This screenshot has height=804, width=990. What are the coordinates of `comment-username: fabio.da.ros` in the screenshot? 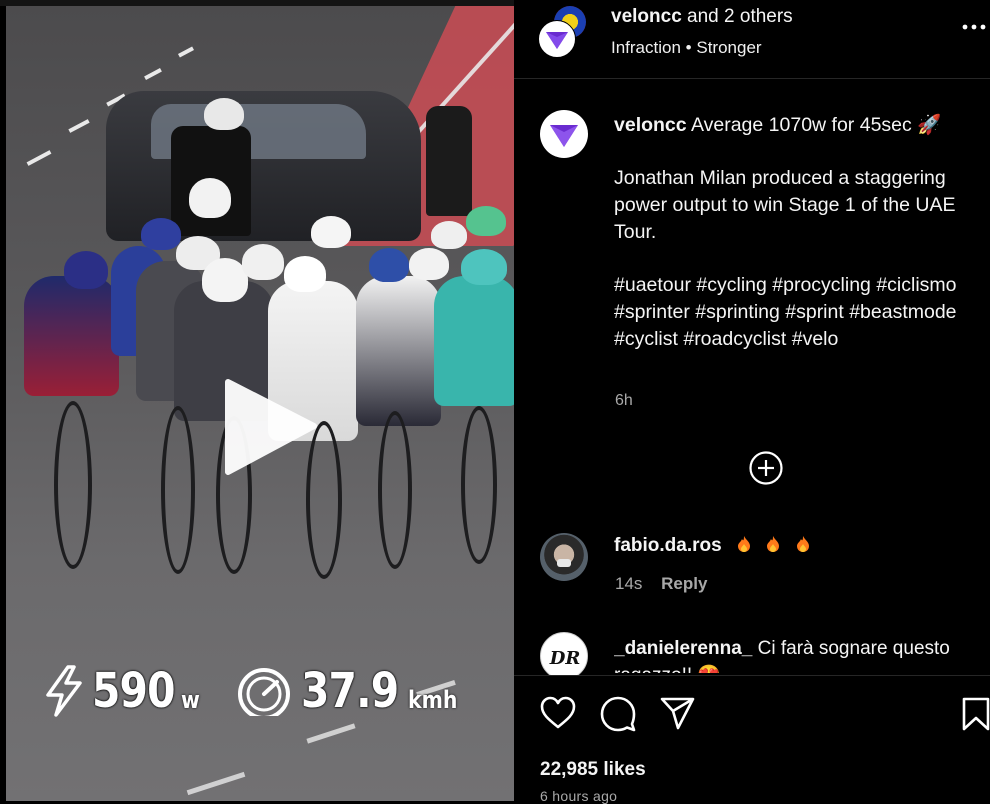 It's located at (668, 545).